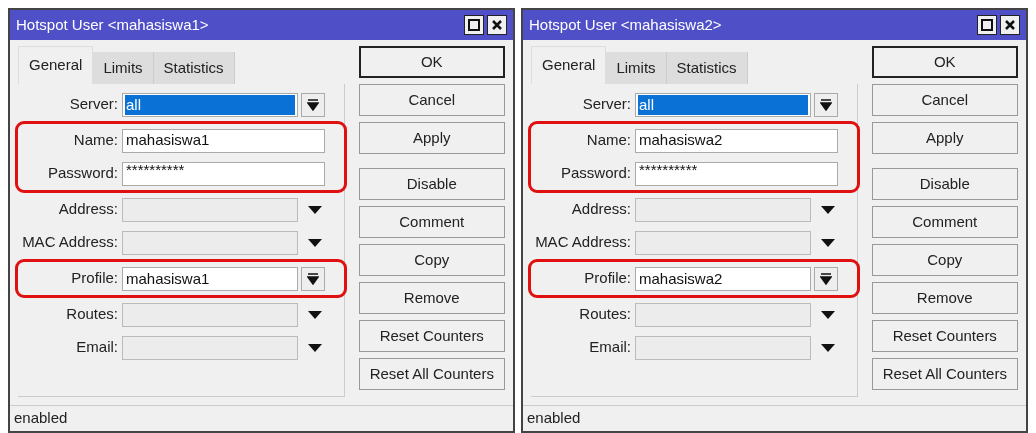  Describe the element at coordinates (625, 24) in the screenshot. I see `window-title: Hotspot User <mahasiswa2>` at that location.